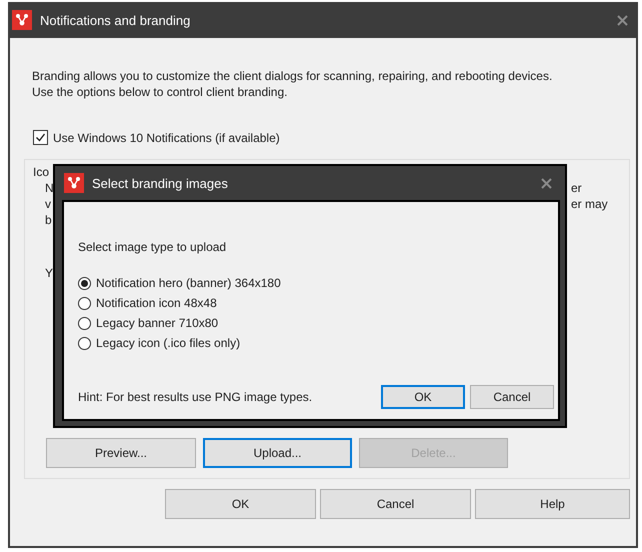 This screenshot has width=642, height=552. What do you see at coordinates (49, 188) in the screenshot?
I see `text-fragment: N` at bounding box center [49, 188].